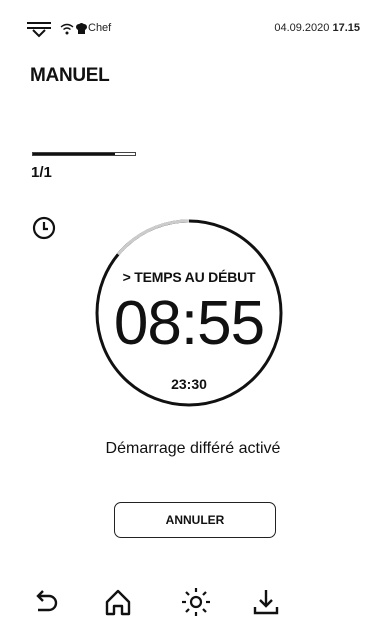 This screenshot has width=366, height=621. I want to click on status-date: 04.09.2020, so click(302, 28).